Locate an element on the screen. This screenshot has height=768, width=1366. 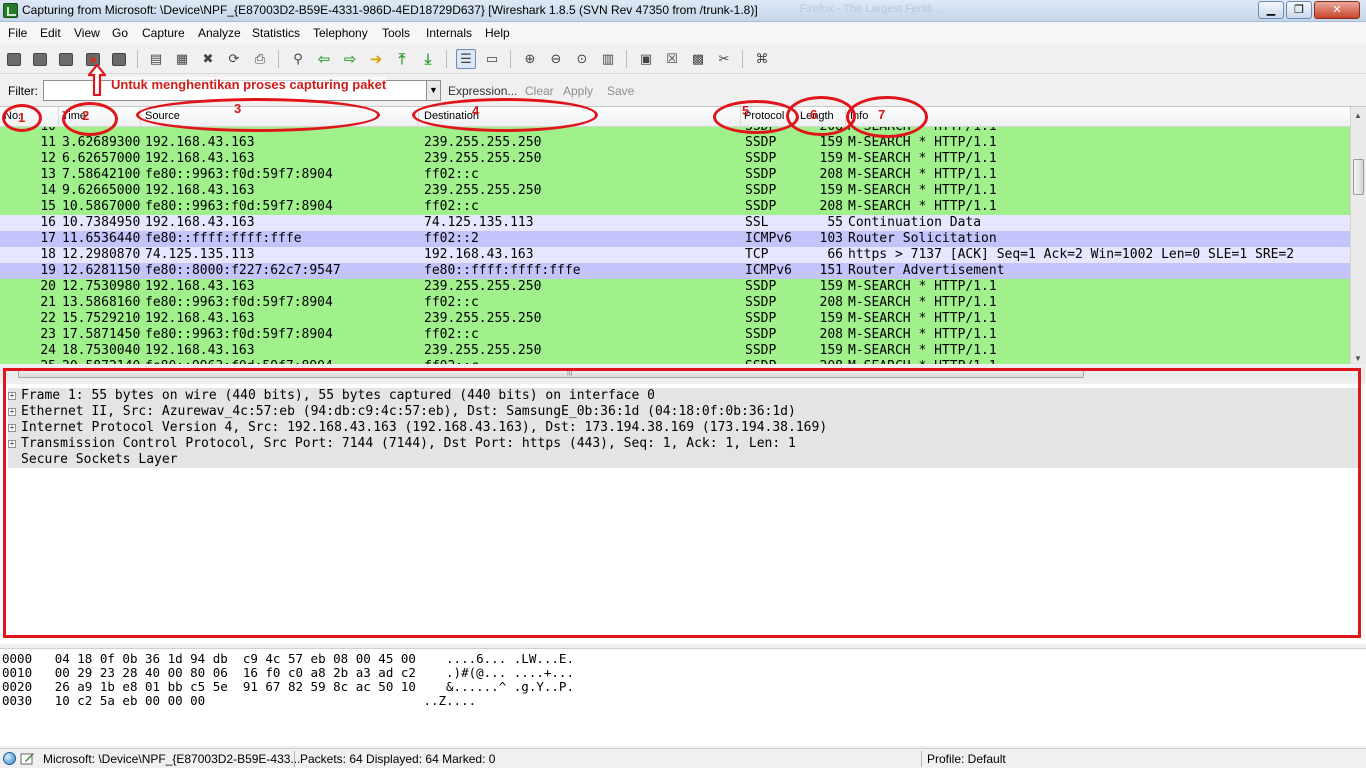
packet-list-scrollbar: ▲ ▼ is located at coordinates (1358, 235).